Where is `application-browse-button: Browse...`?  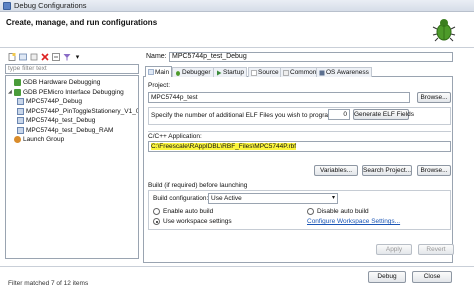 application-browse-button: Browse... is located at coordinates (434, 170).